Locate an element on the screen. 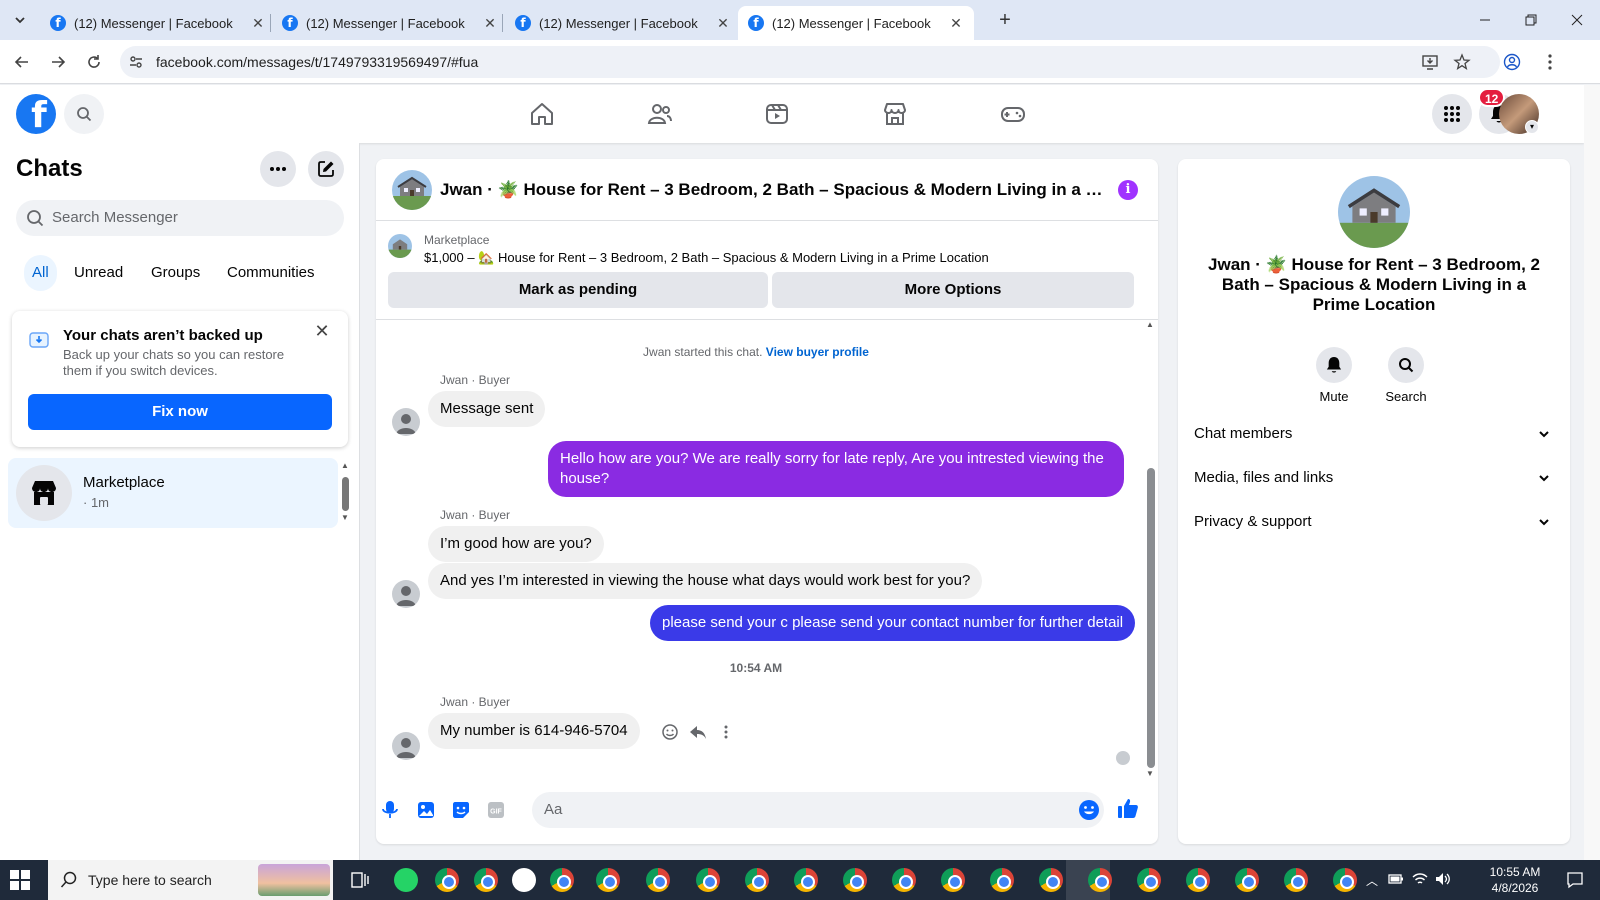 The height and width of the screenshot is (900, 1600). message-scrollbar is located at coordinates (1151, 618).